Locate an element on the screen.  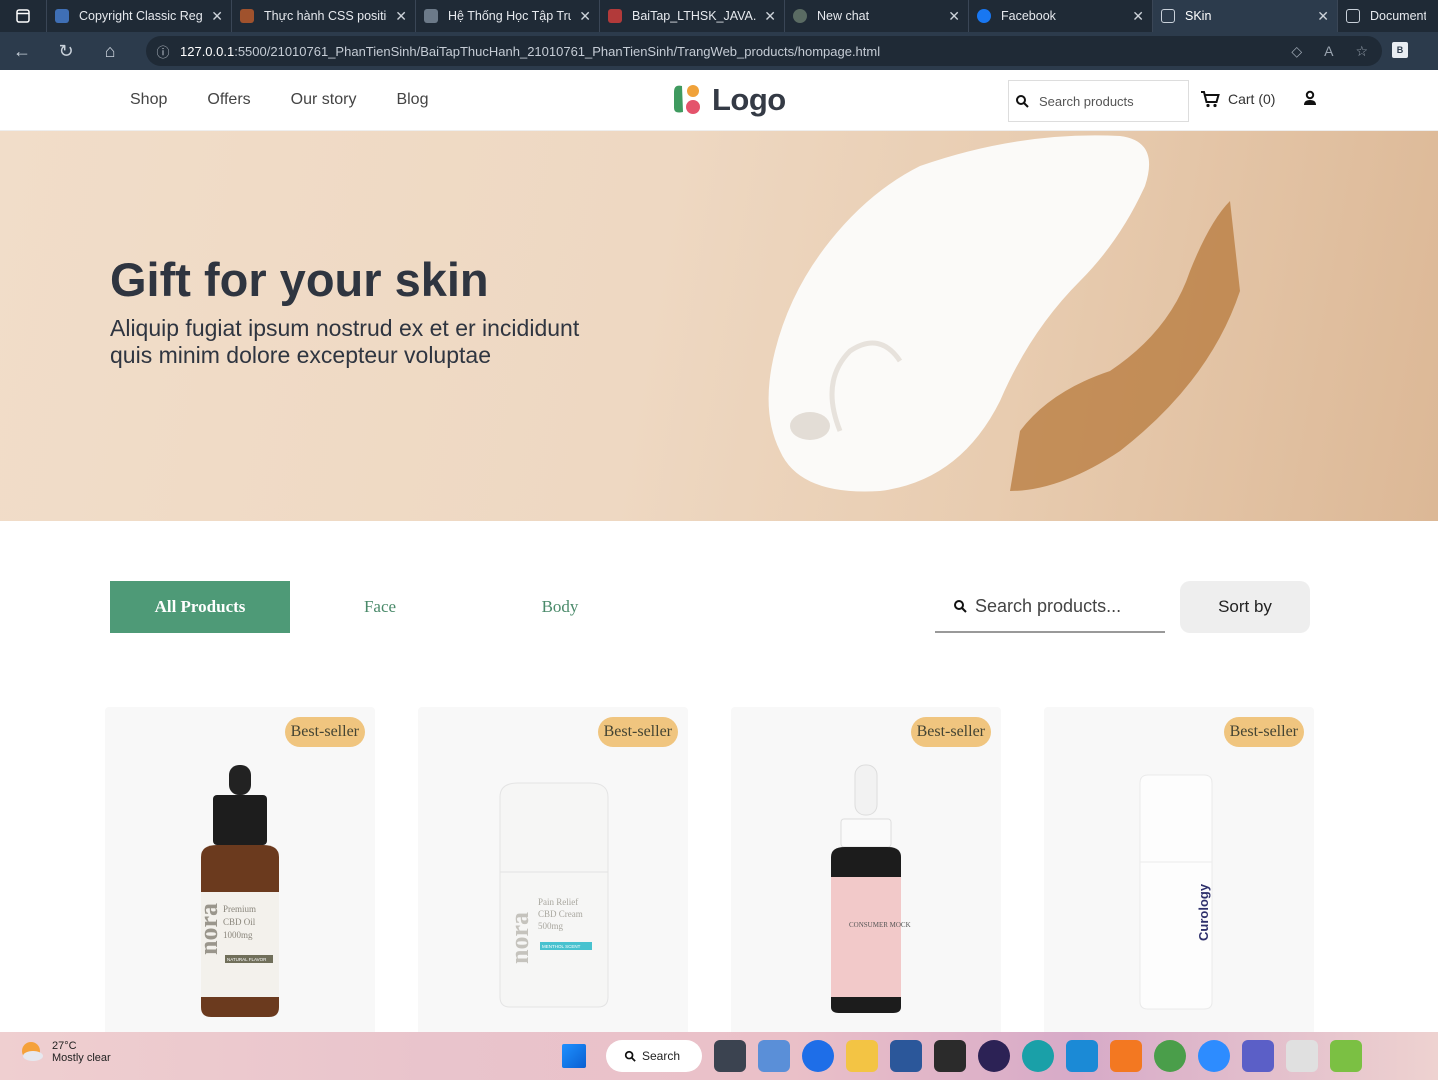
taskbar-pinned-apps is located at coordinates (1044, 1056).